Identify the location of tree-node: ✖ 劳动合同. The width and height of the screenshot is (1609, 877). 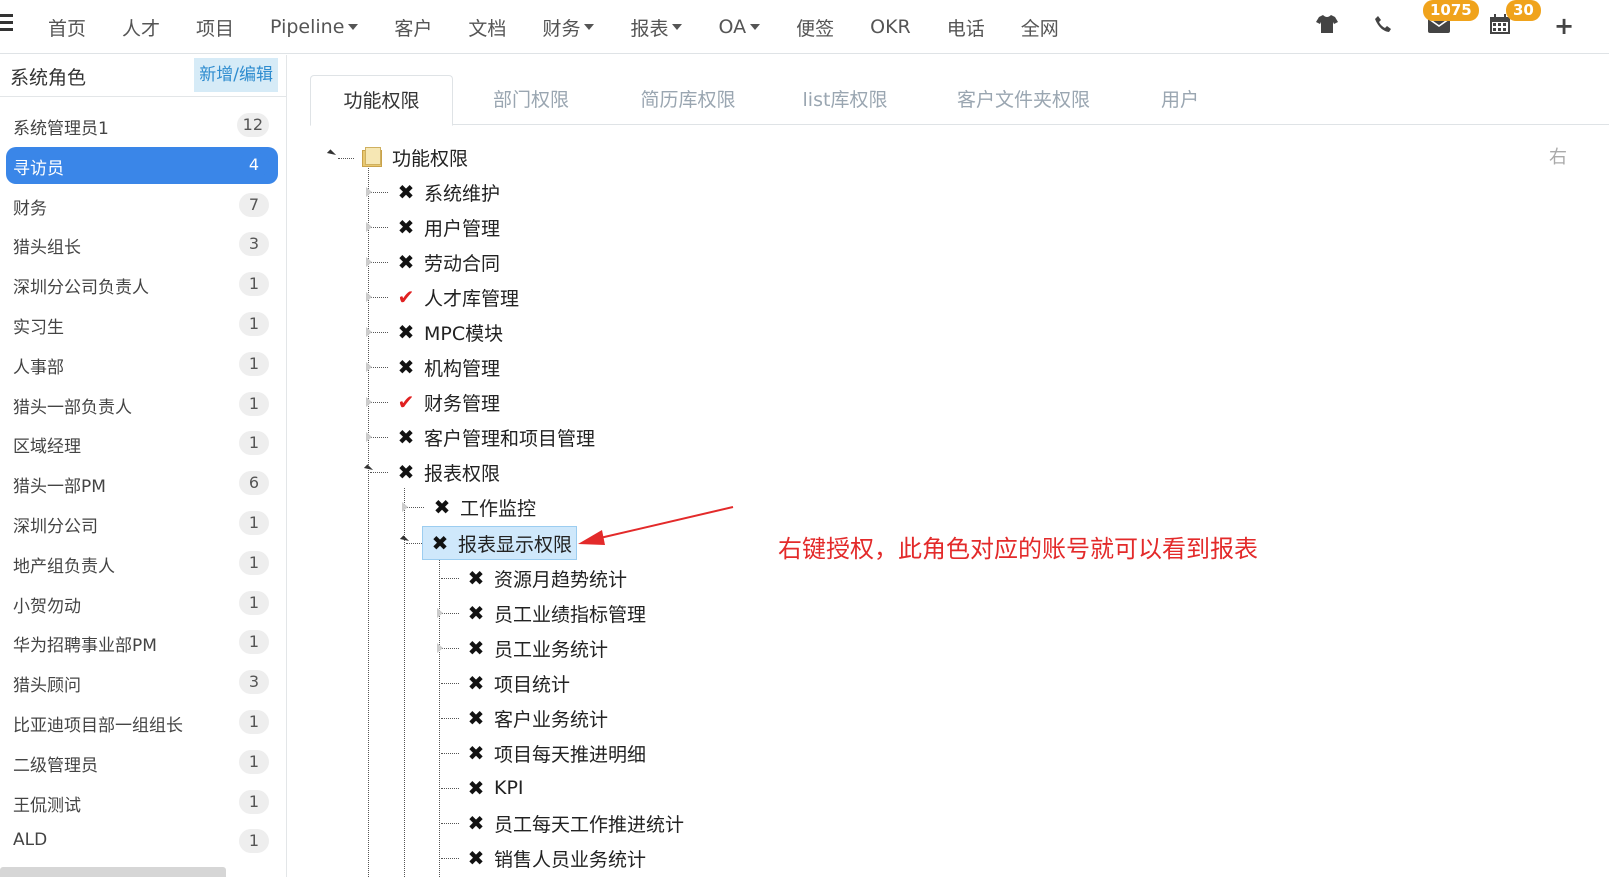
(448, 262).